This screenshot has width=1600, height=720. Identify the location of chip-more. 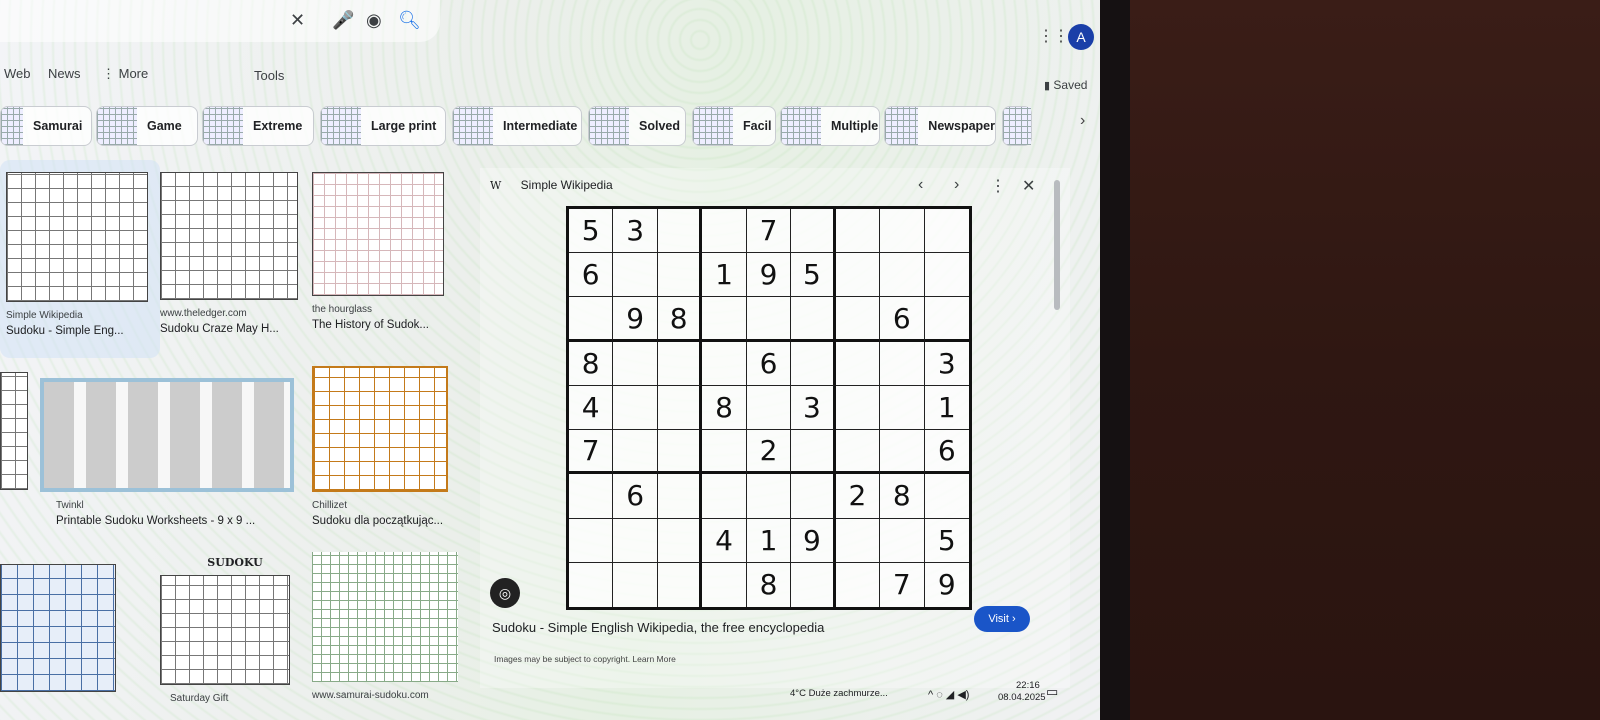
(1017, 126).